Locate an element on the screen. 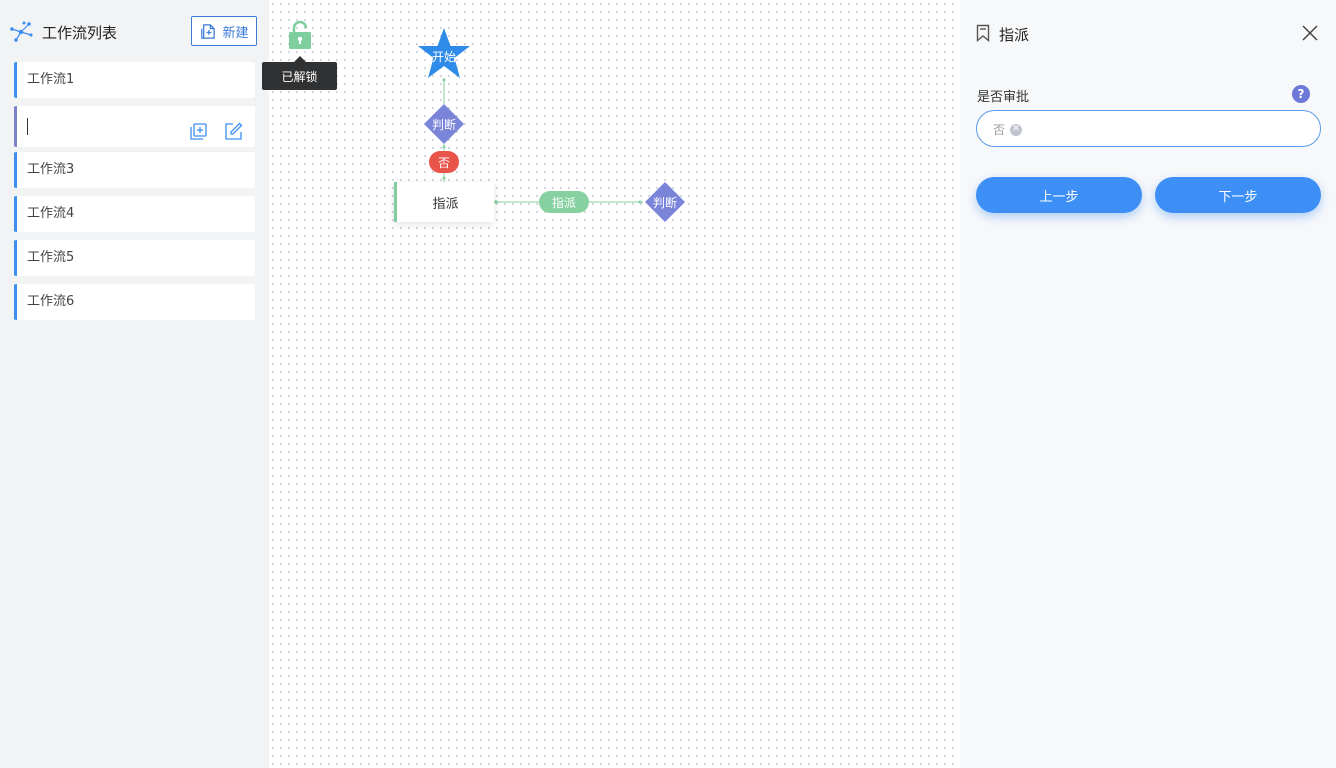 The height and width of the screenshot is (768, 1336). workflow-item-label: 工作流3 is located at coordinates (51, 169).